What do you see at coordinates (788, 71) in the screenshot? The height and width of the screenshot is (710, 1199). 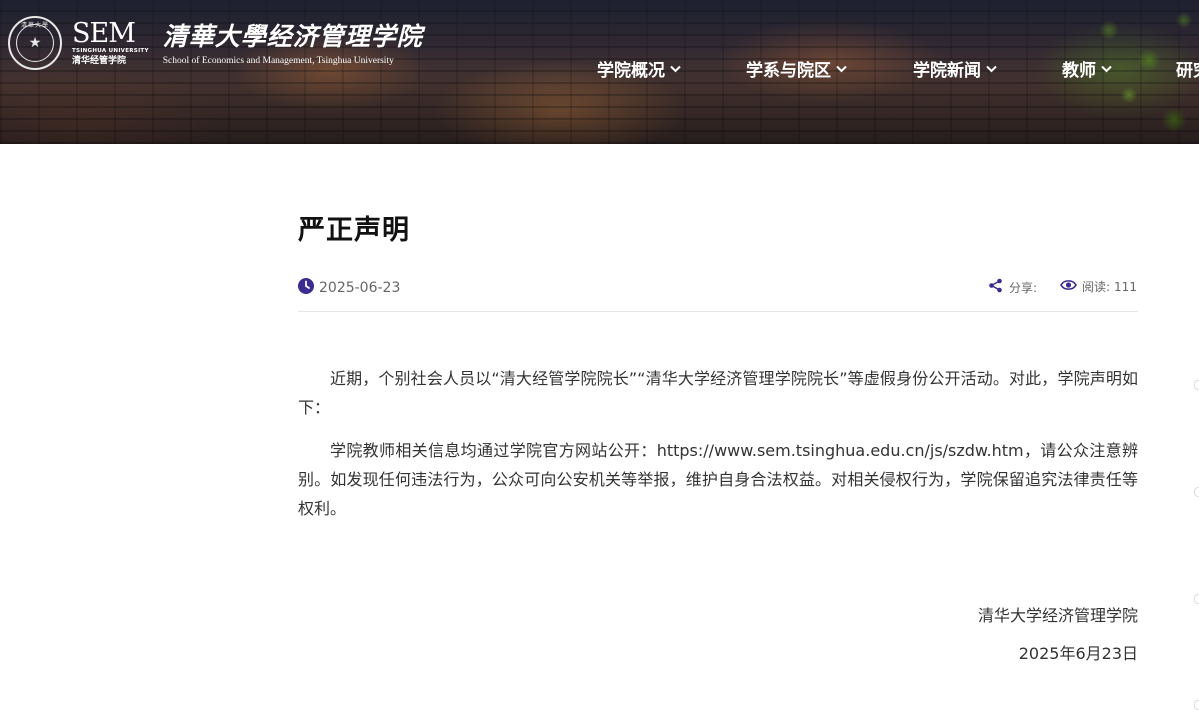 I see `nav-item-label: 学系与院区` at bounding box center [788, 71].